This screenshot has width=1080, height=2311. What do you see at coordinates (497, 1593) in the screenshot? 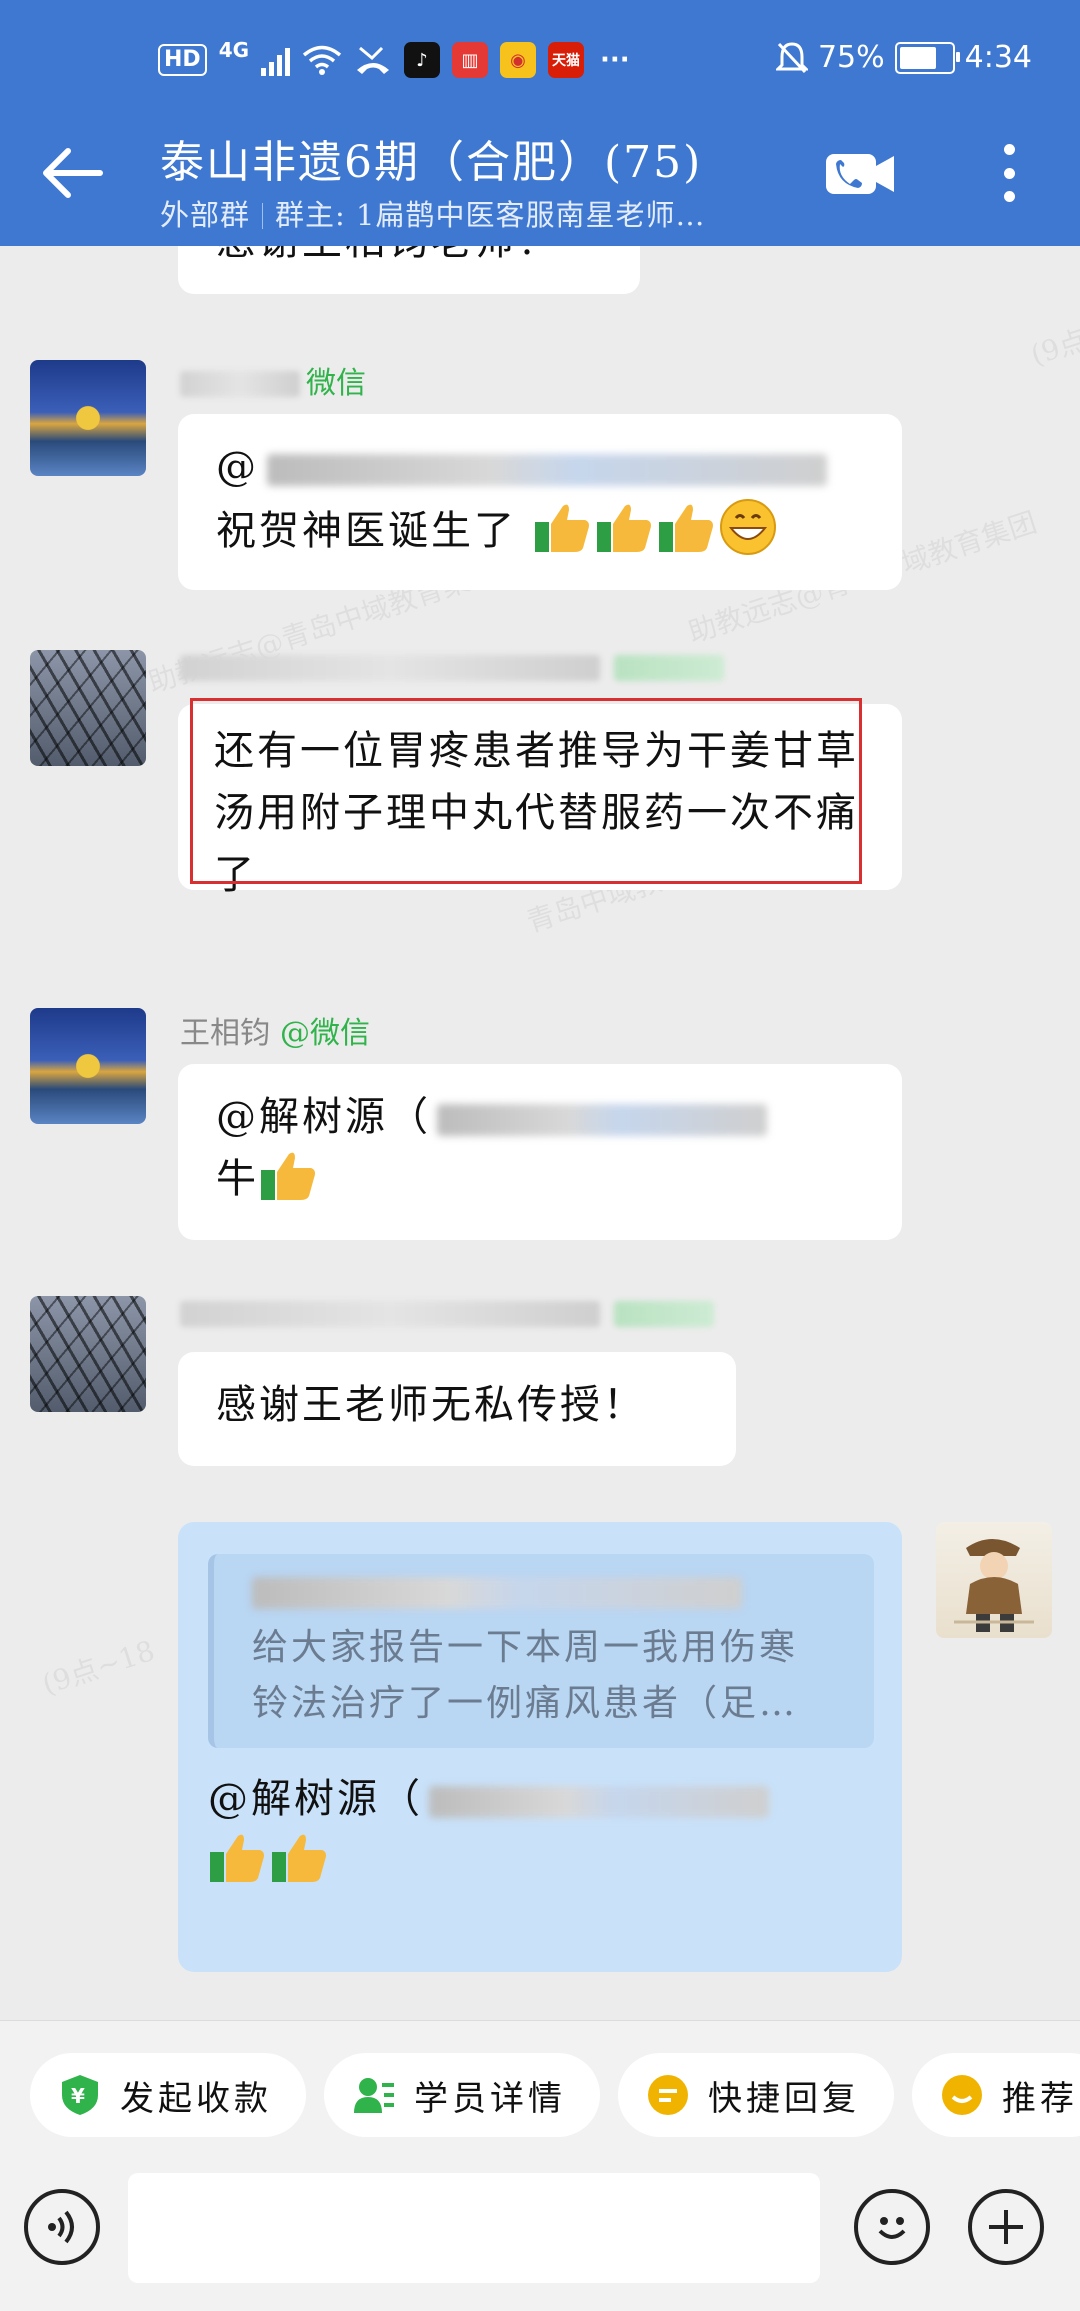
I see `blurred-quote-sender` at bounding box center [497, 1593].